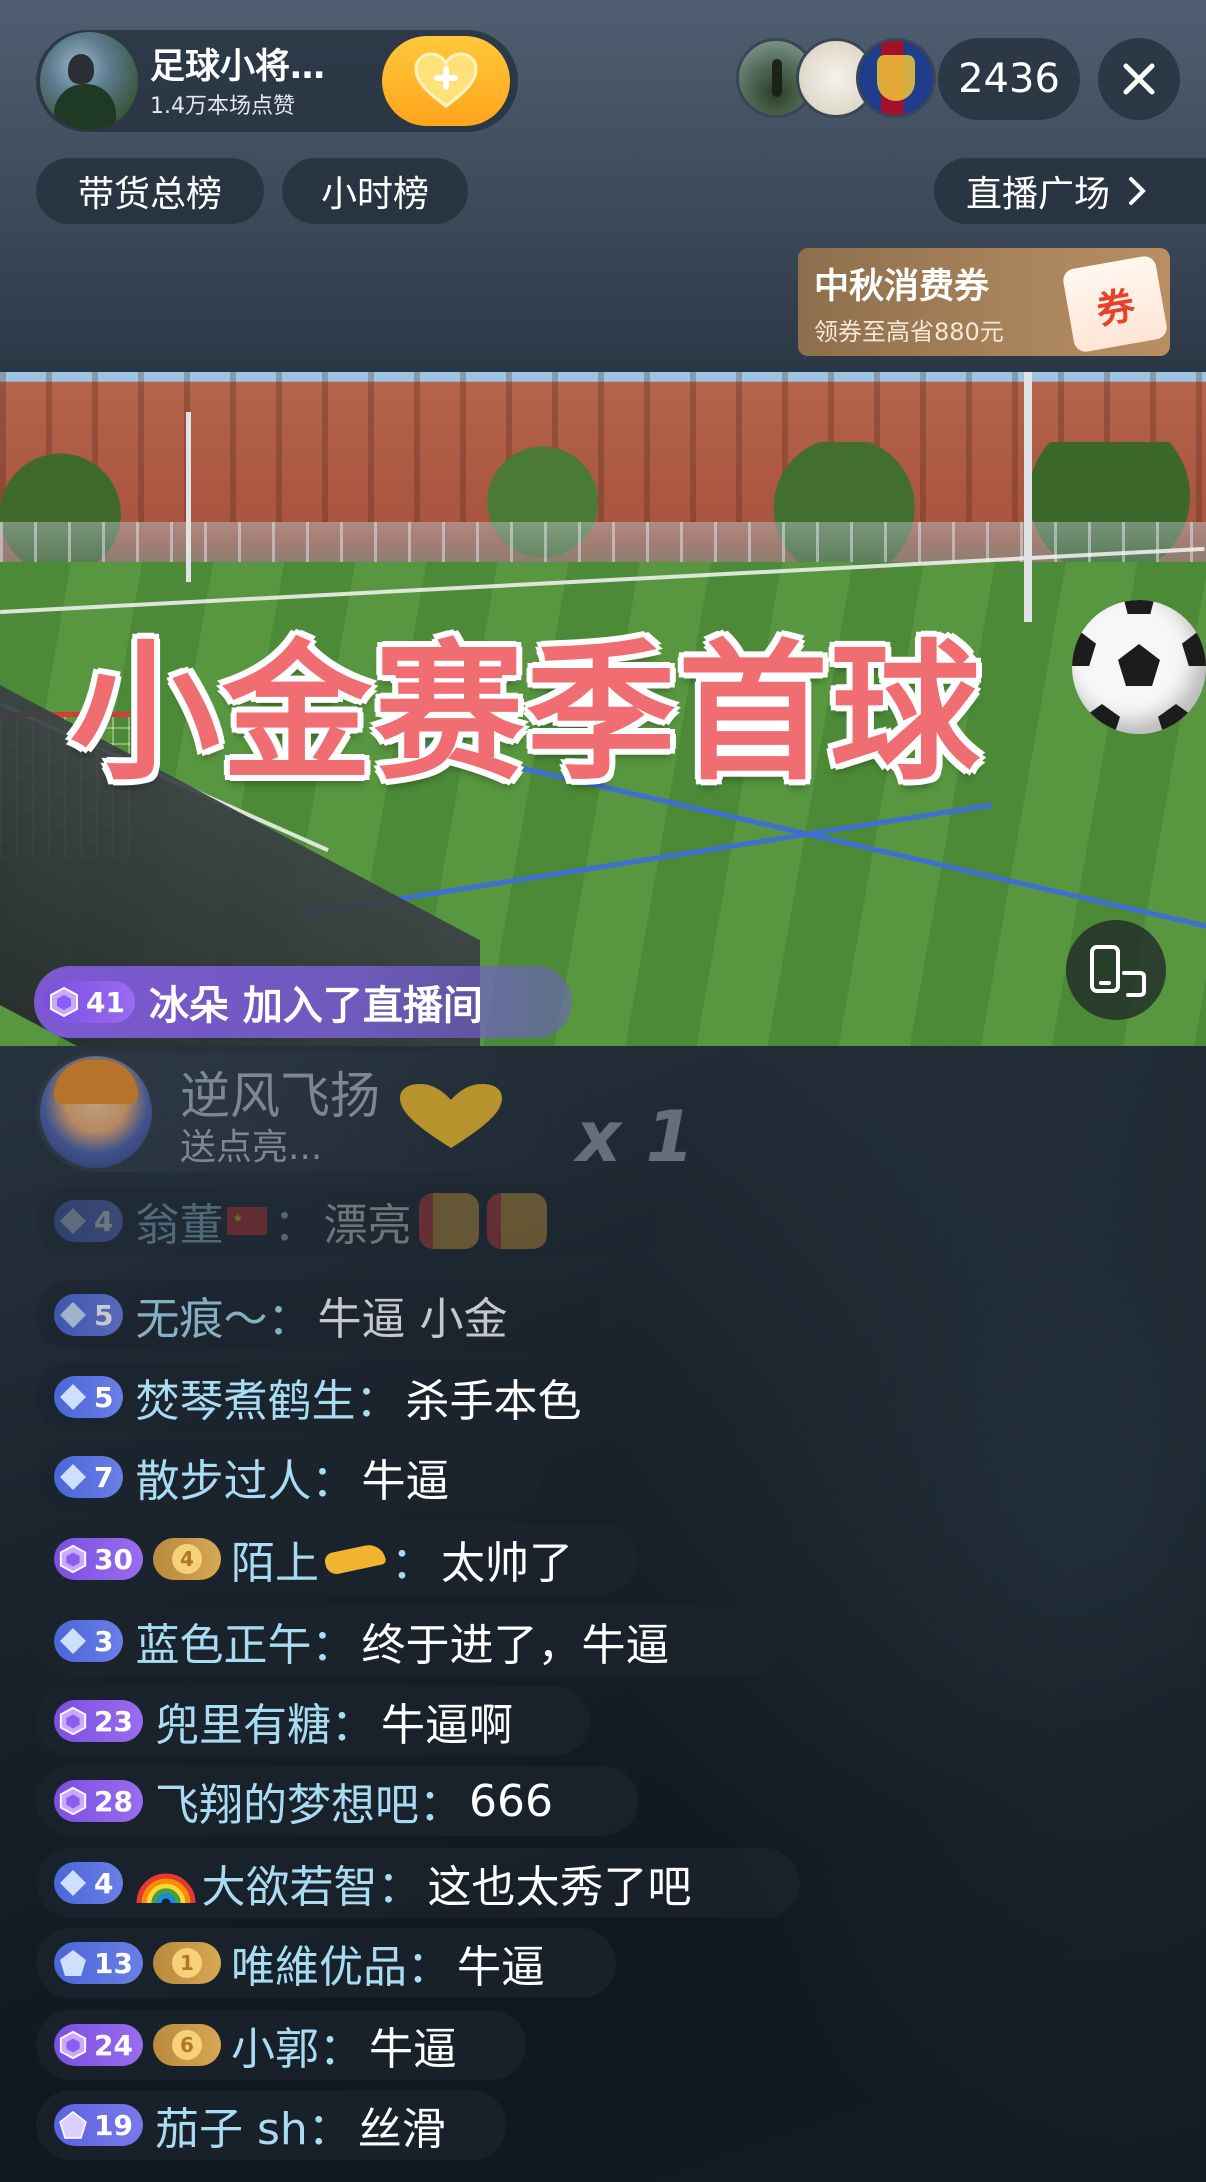  I want to click on fan-heart-icon: 1, so click(186, 1963).